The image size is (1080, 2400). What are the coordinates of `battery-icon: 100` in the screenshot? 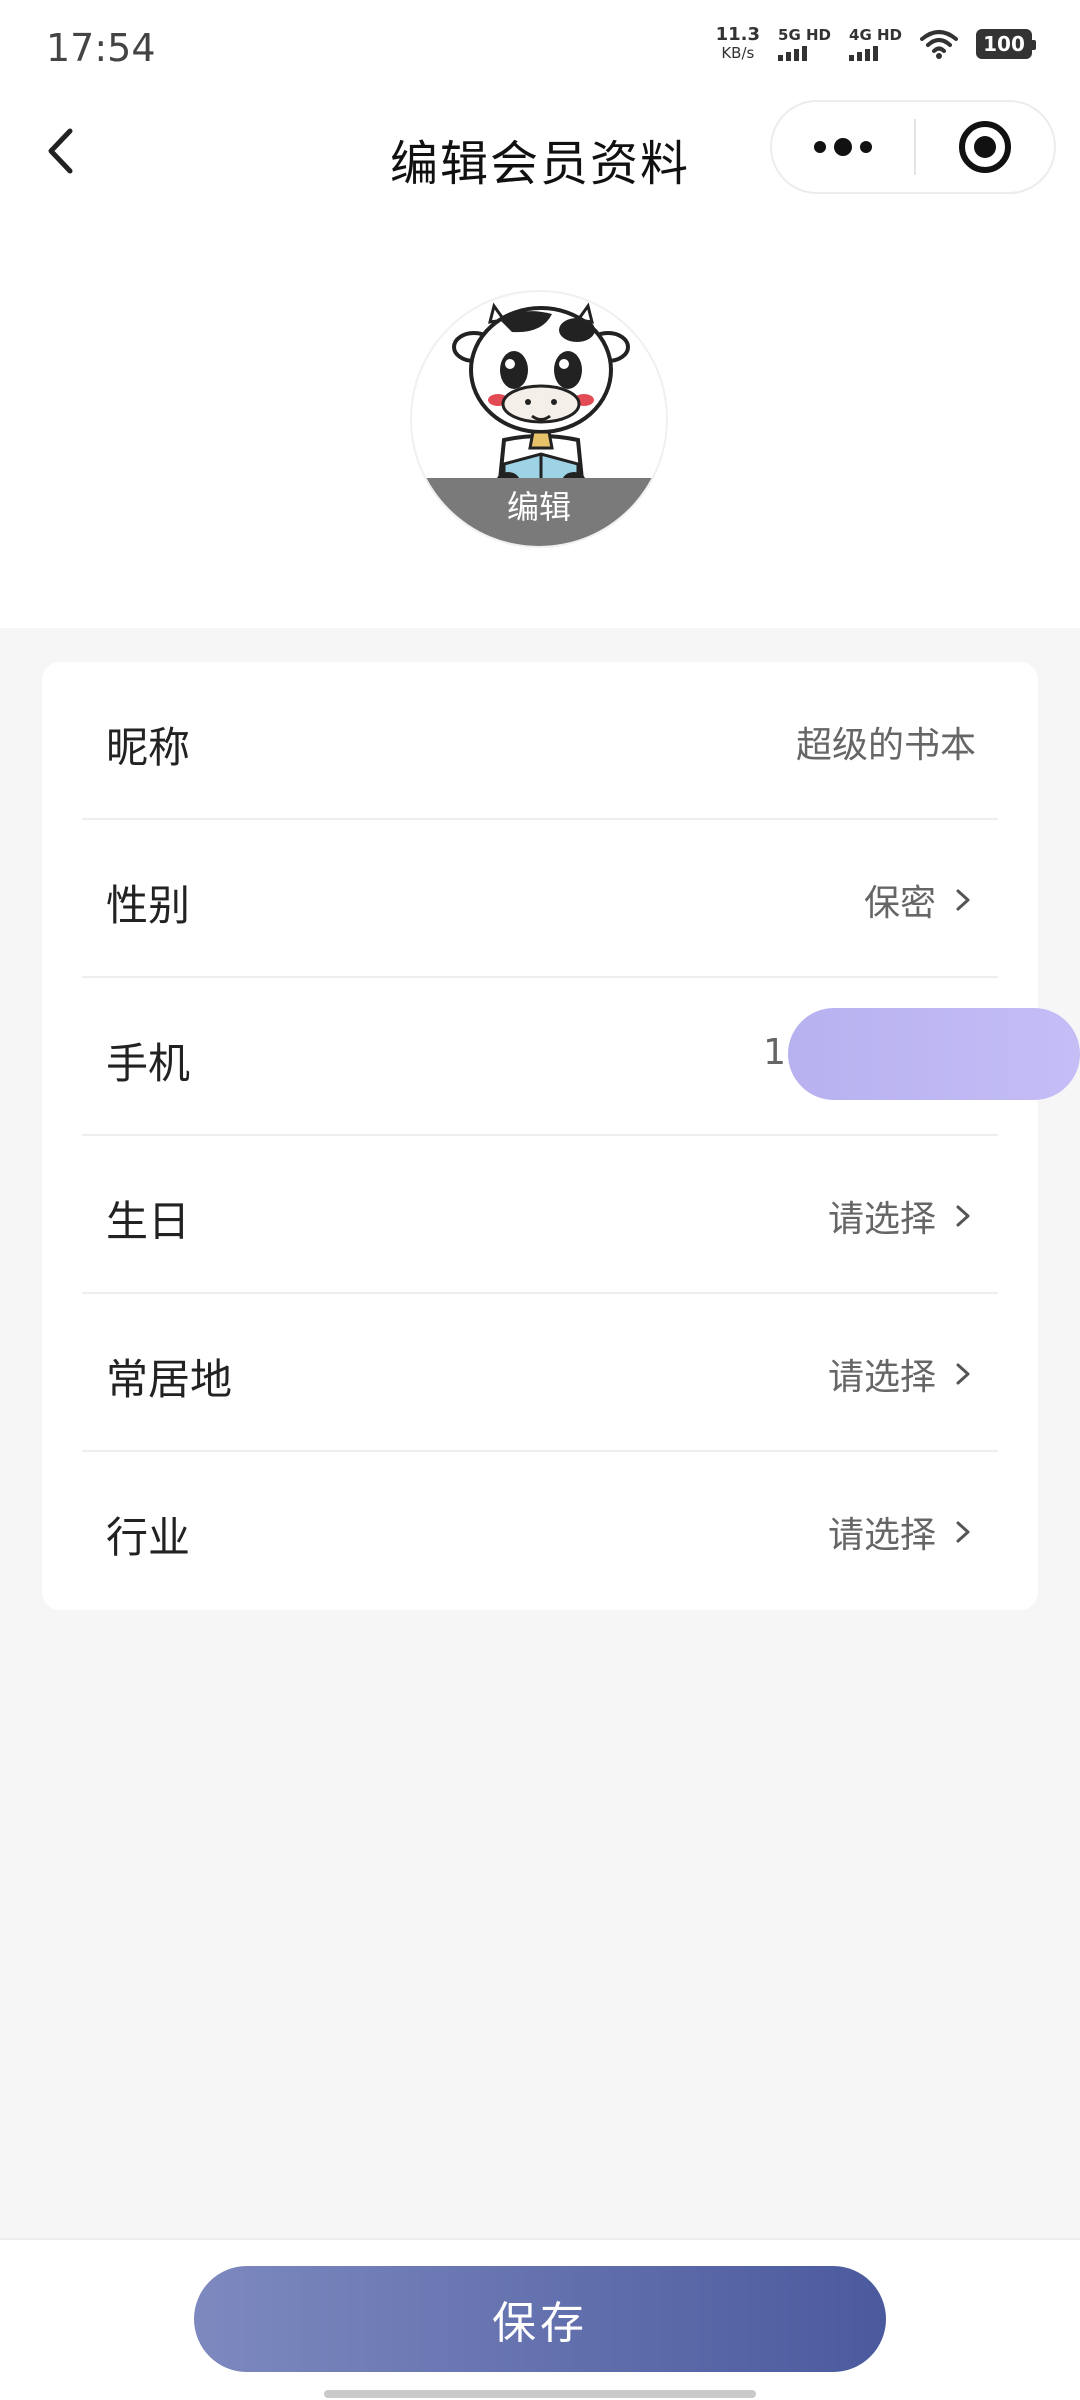 It's located at (1006, 44).